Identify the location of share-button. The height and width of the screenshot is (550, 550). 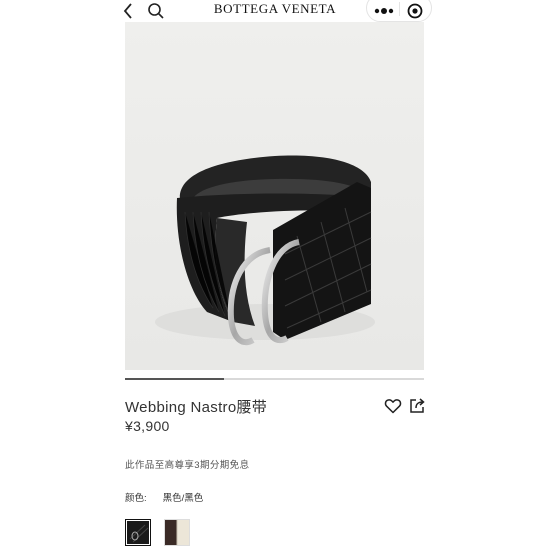
(417, 406).